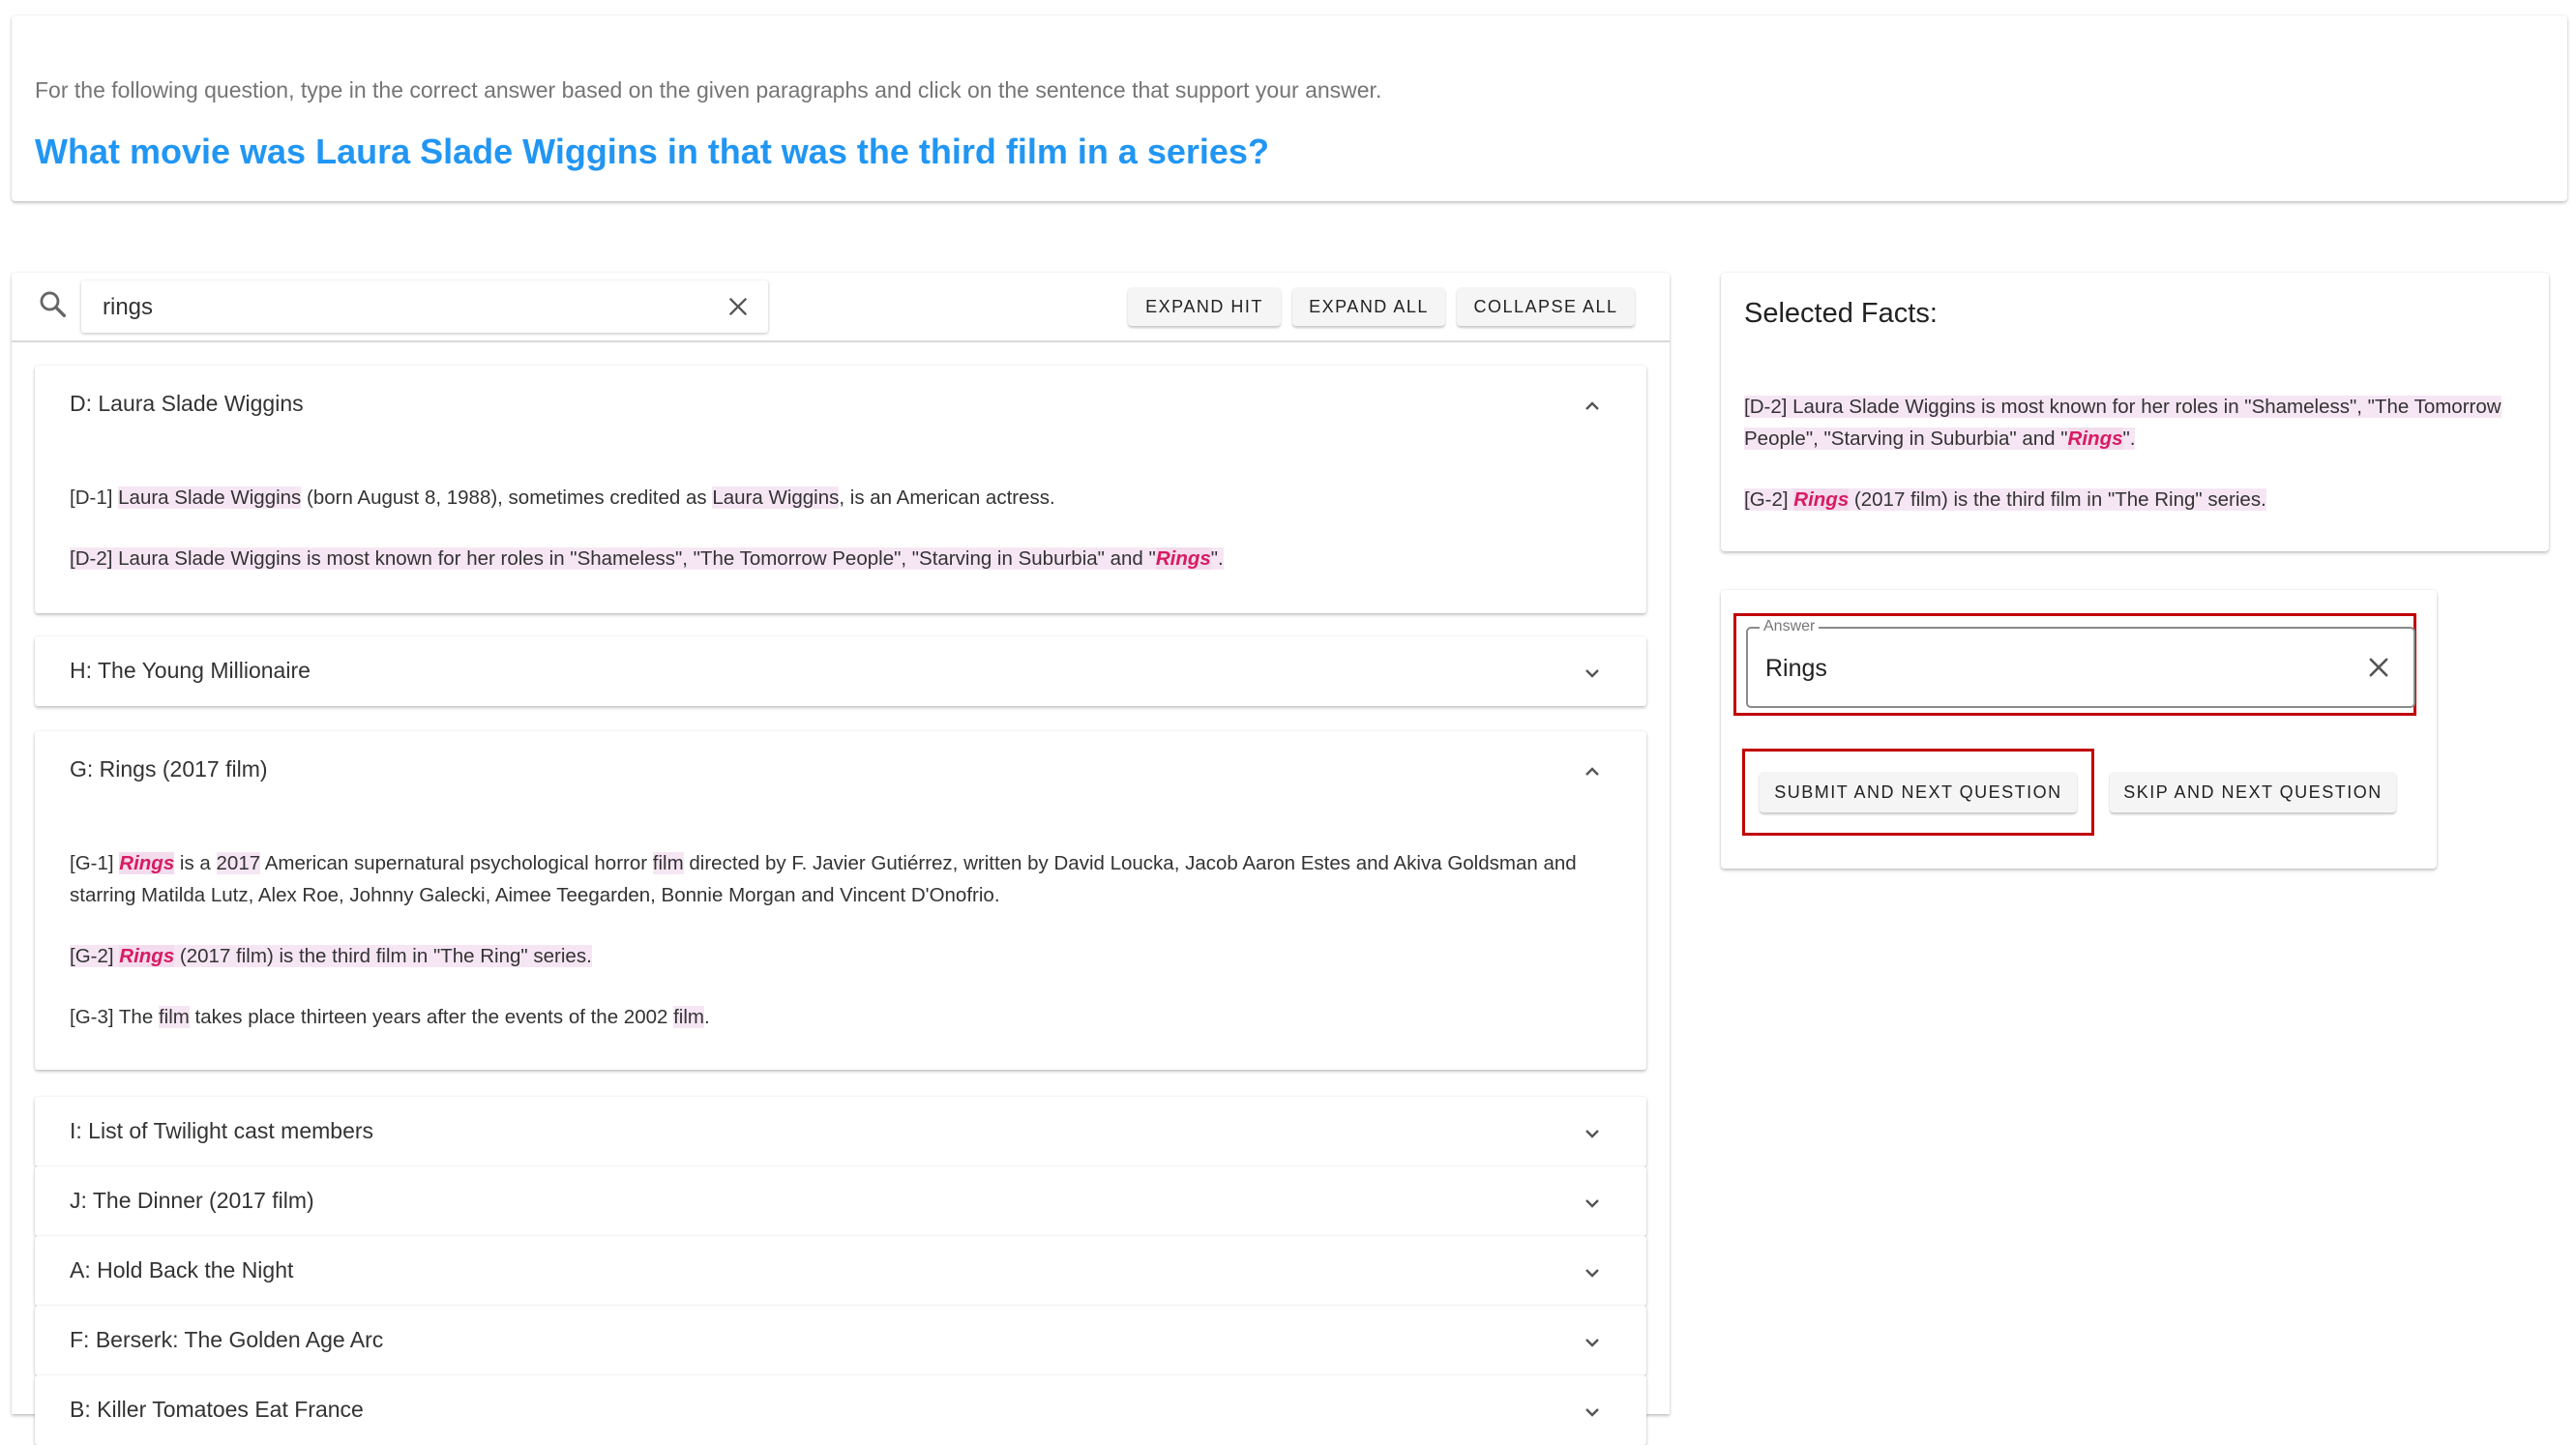 This screenshot has width=2576, height=1445. What do you see at coordinates (92, 1017) in the screenshot?
I see `sentence-id: [G-3]` at bounding box center [92, 1017].